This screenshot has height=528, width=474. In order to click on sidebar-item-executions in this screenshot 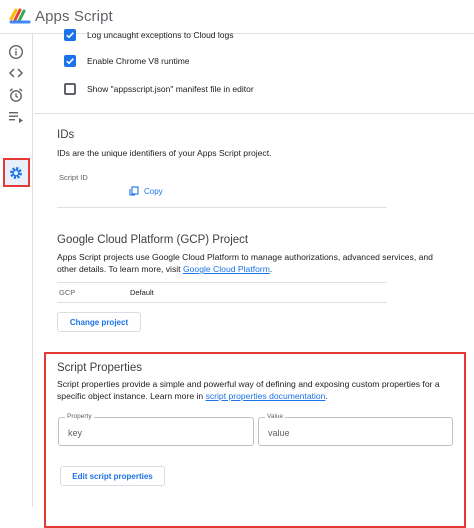, I will do `click(16, 117)`.